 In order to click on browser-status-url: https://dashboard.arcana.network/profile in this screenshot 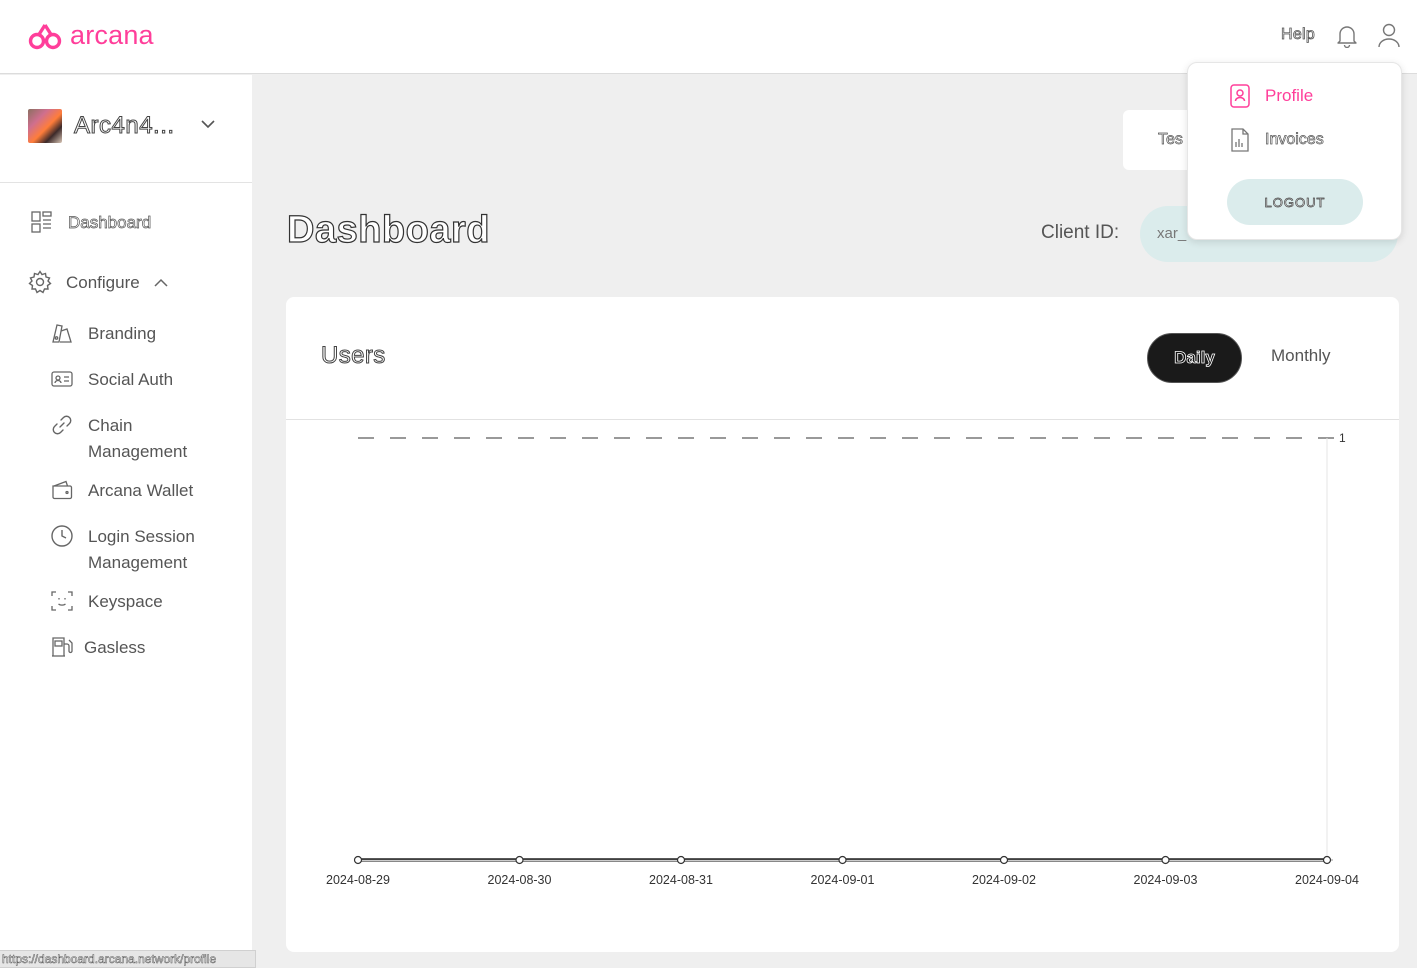, I will do `click(128, 959)`.